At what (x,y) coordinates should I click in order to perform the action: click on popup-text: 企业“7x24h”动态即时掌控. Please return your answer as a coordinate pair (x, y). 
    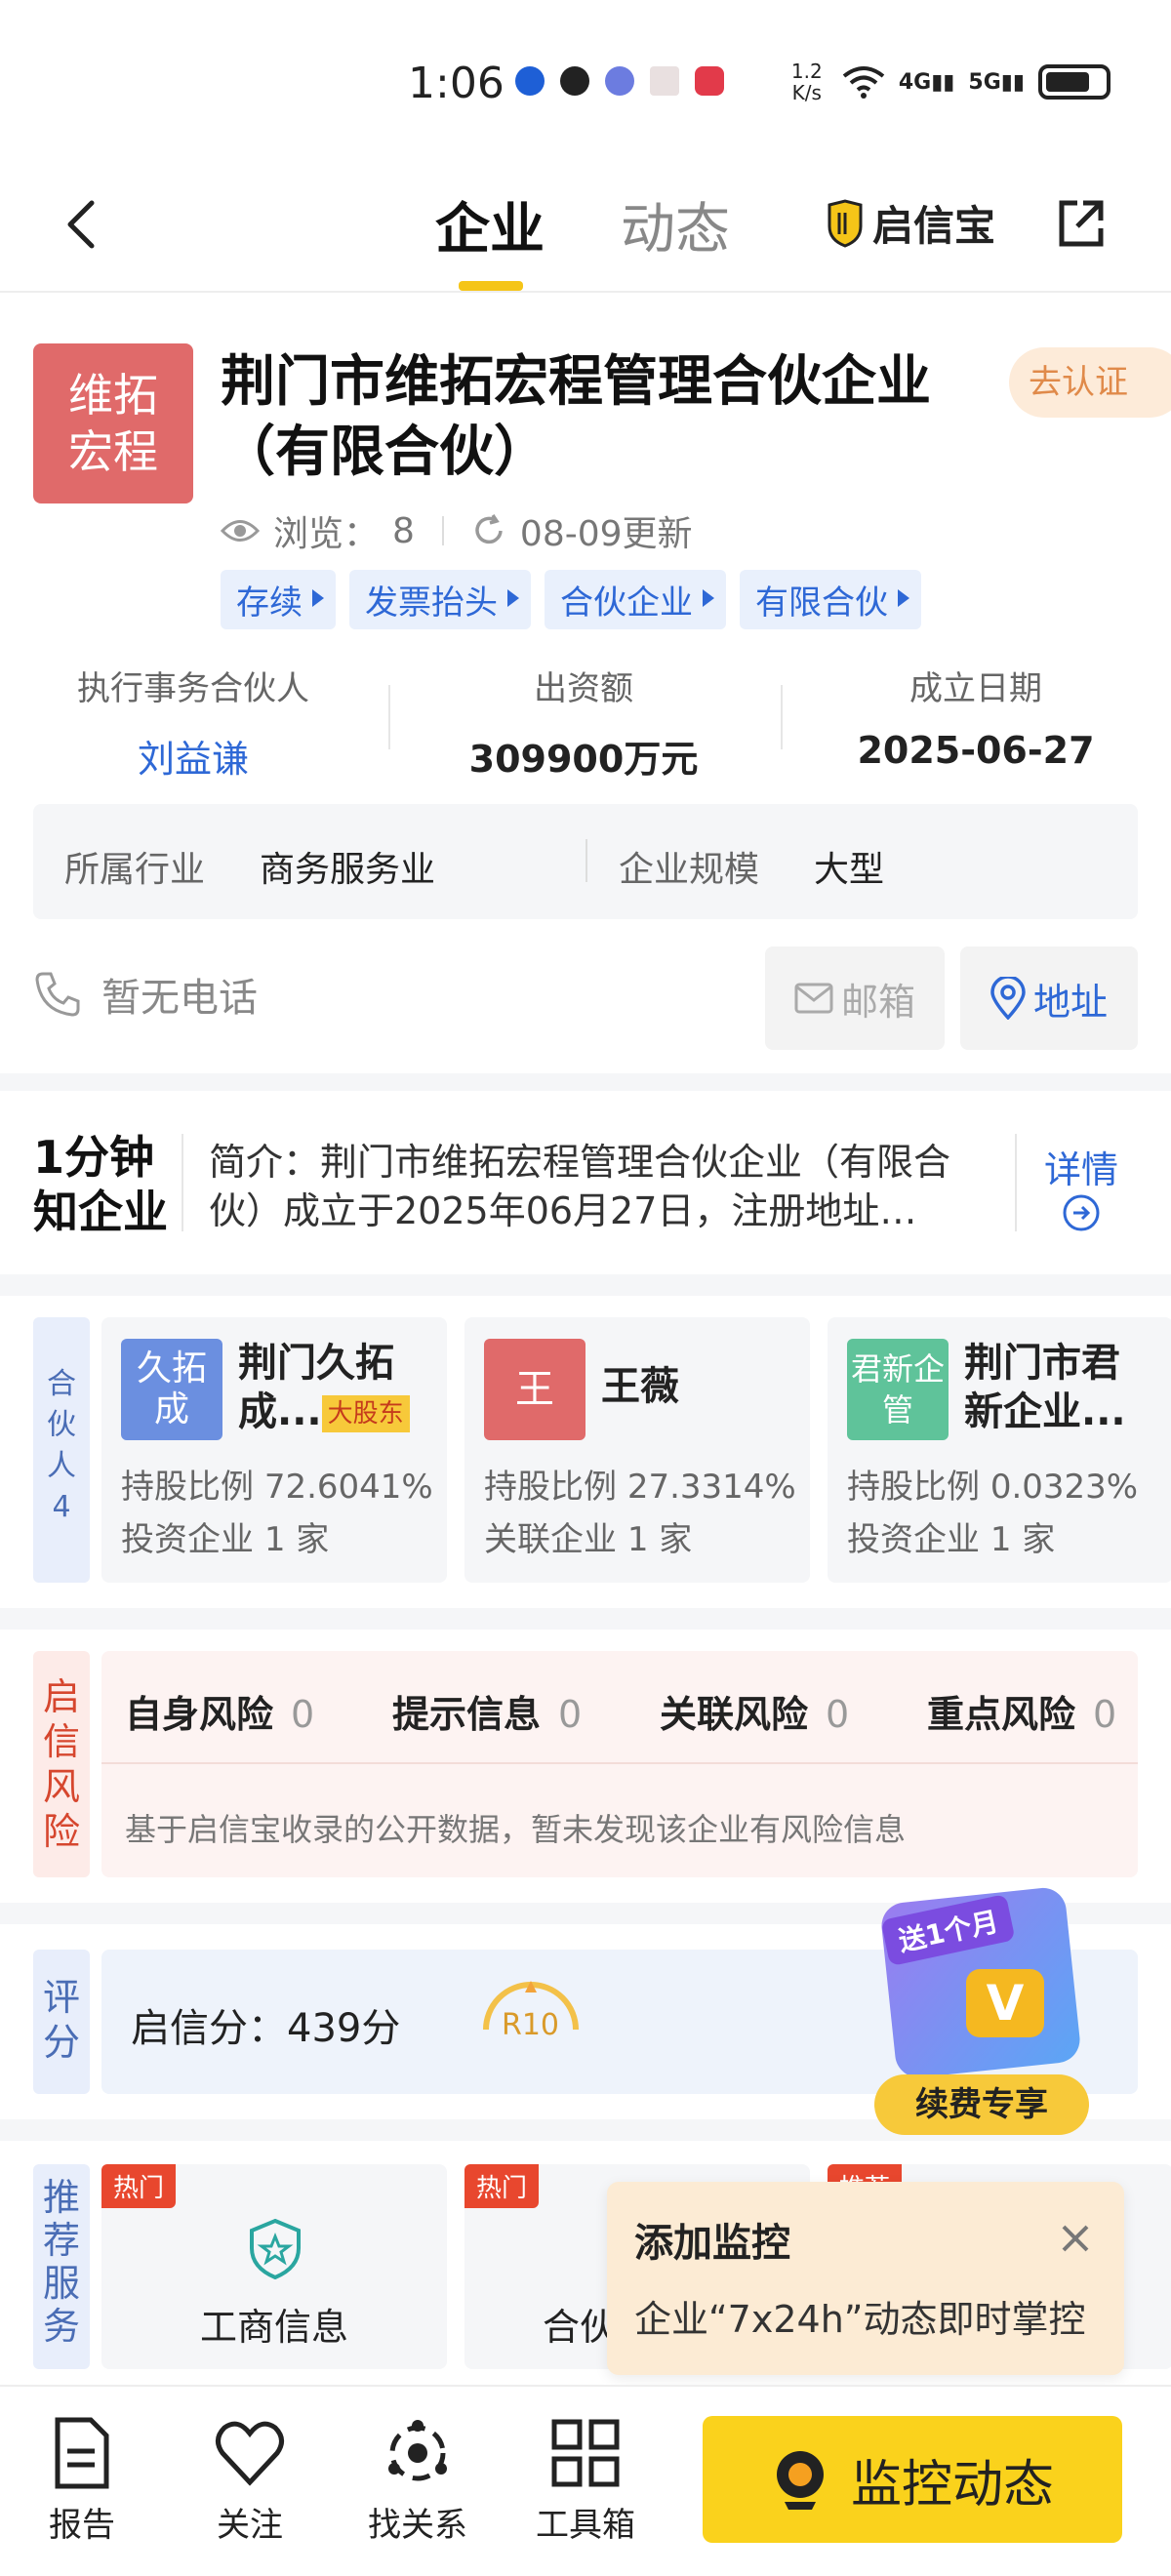
    Looking at the image, I should click on (860, 2319).